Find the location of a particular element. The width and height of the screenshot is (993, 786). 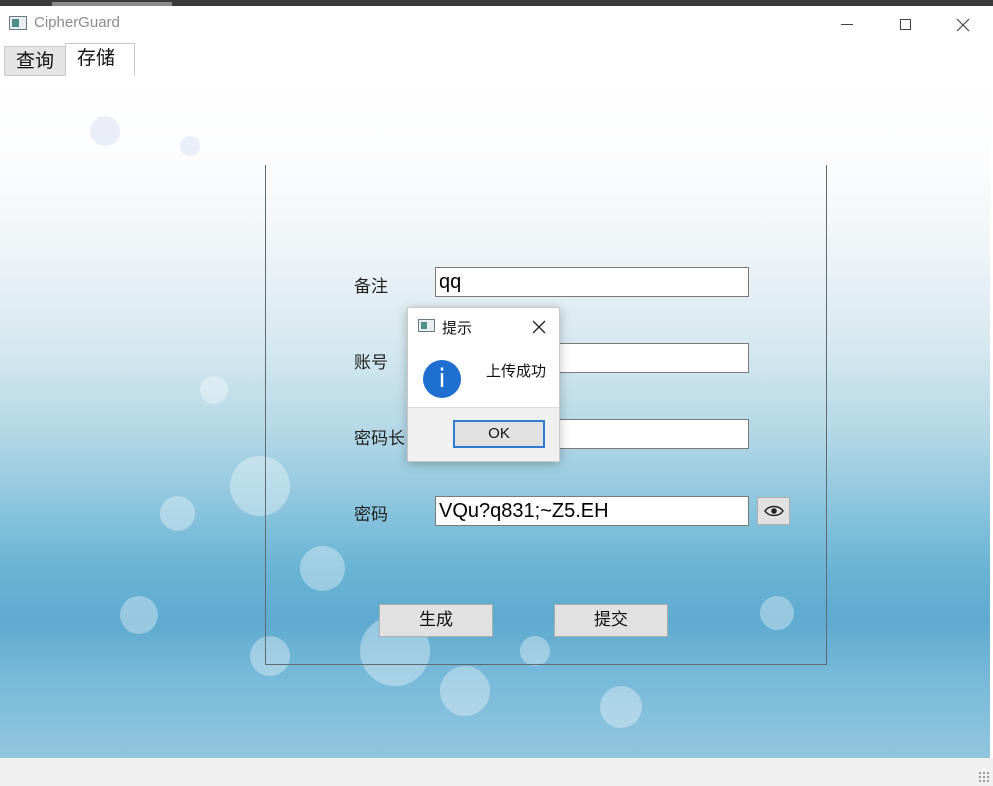

submit-button: 提交 is located at coordinates (611, 620).